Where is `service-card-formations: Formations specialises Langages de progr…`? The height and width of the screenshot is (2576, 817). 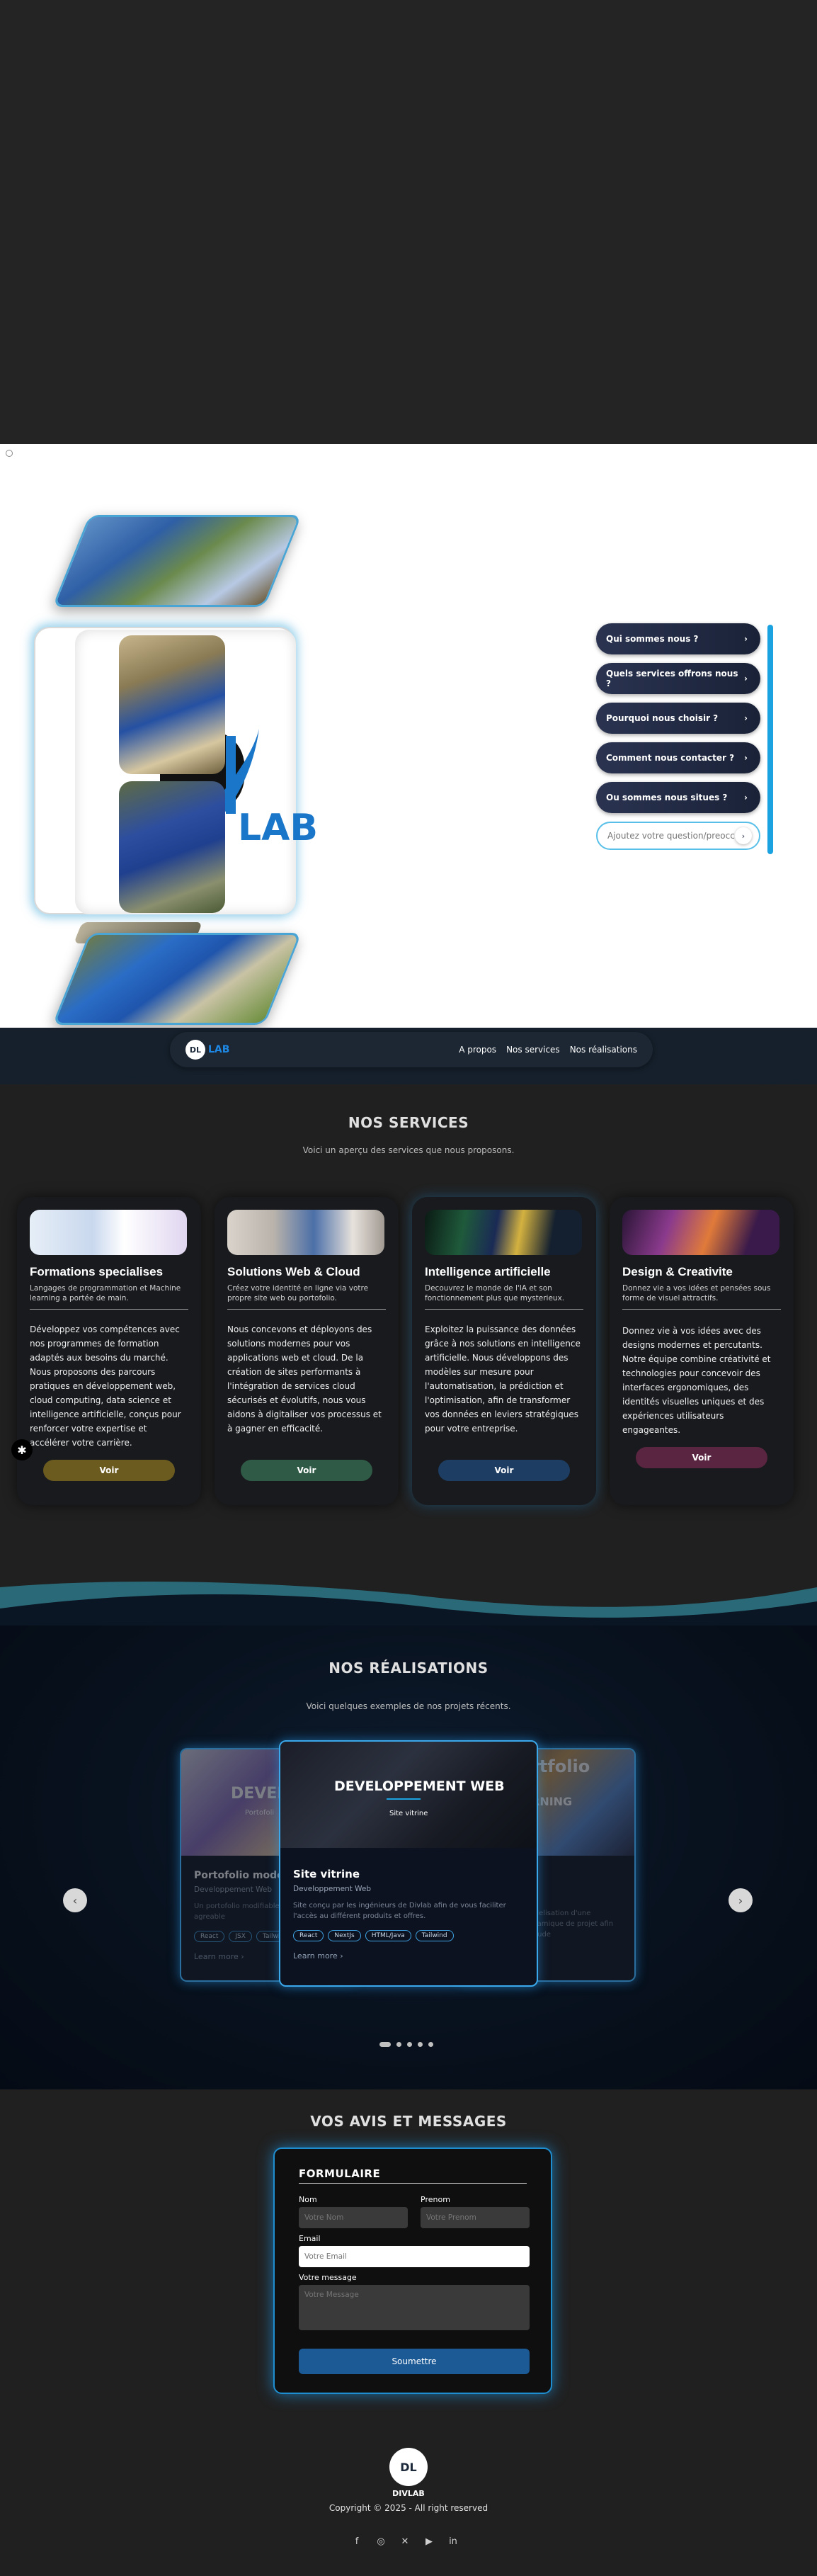
service-card-formations: Formations specialises Langages de progr… is located at coordinates (109, 1351).